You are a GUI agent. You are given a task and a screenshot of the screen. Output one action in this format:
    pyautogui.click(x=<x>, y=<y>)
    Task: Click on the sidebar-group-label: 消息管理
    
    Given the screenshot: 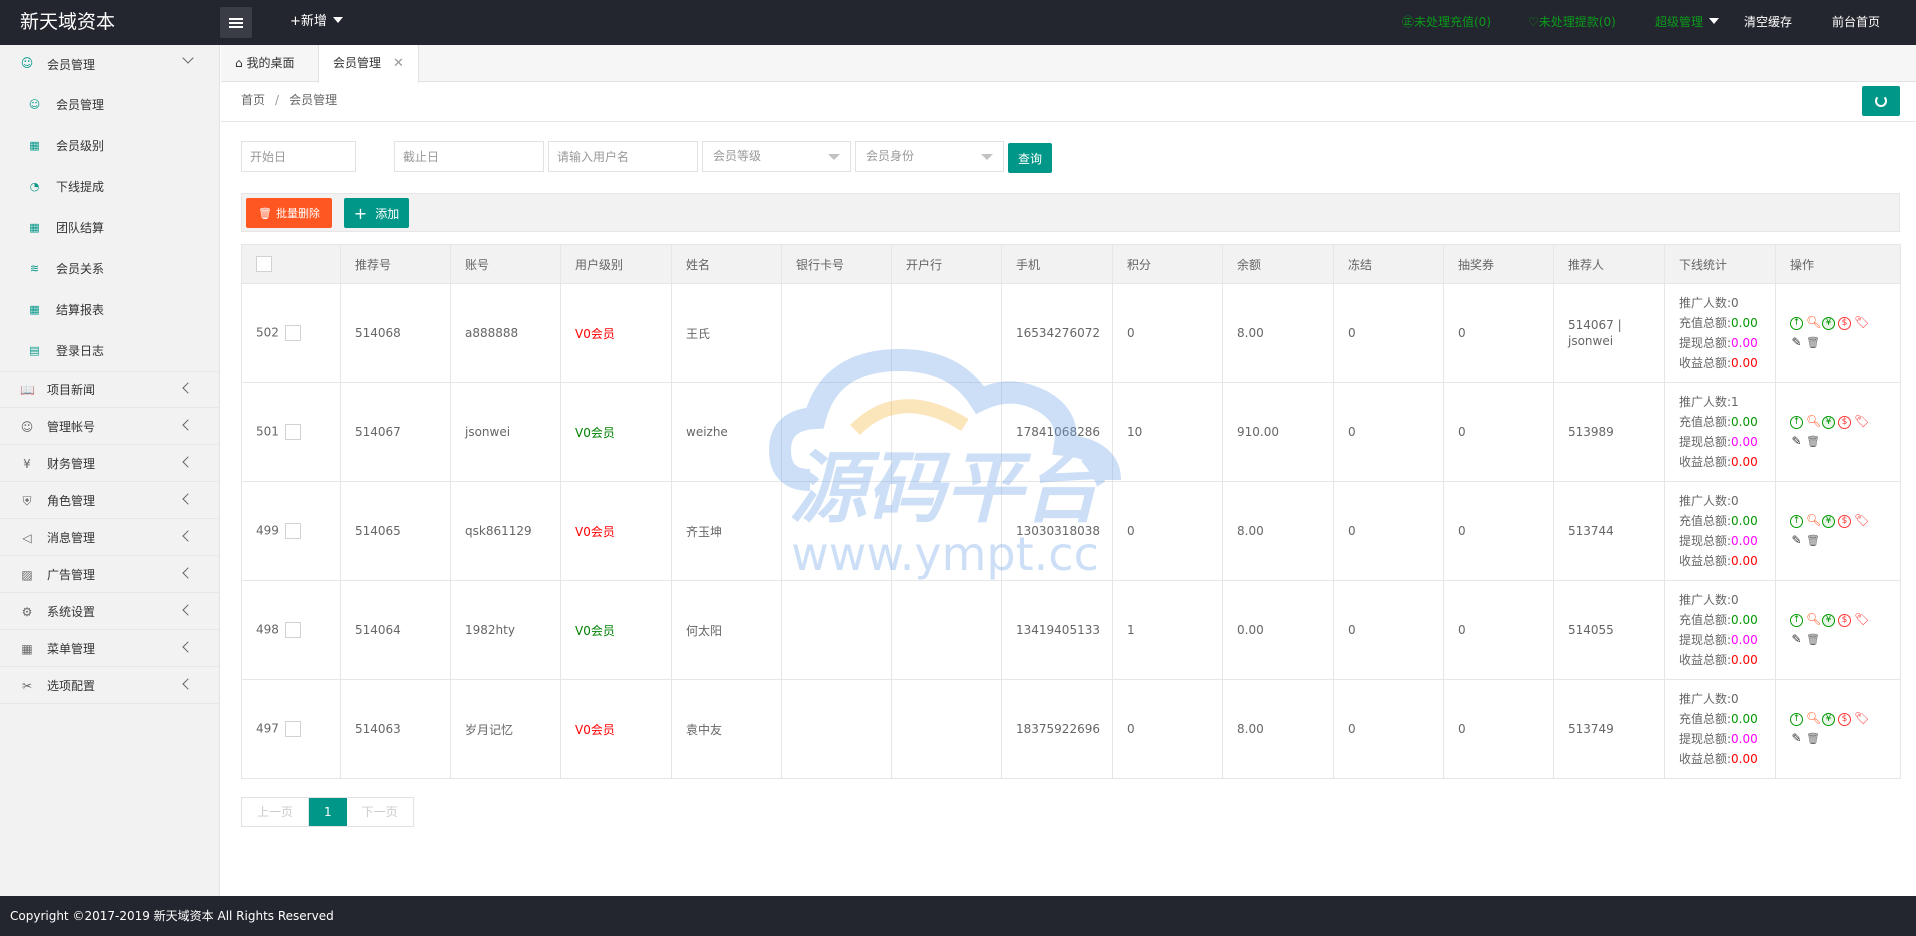 What is the action you would take?
    pyautogui.click(x=71, y=538)
    